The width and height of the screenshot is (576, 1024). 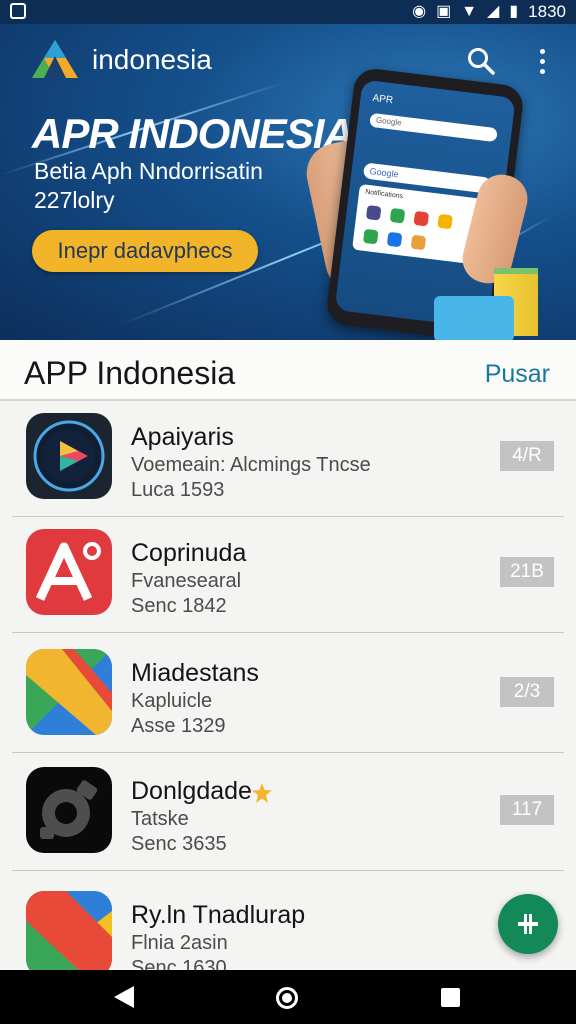 I want to click on vibrate-icon: ▣, so click(x=444, y=11).